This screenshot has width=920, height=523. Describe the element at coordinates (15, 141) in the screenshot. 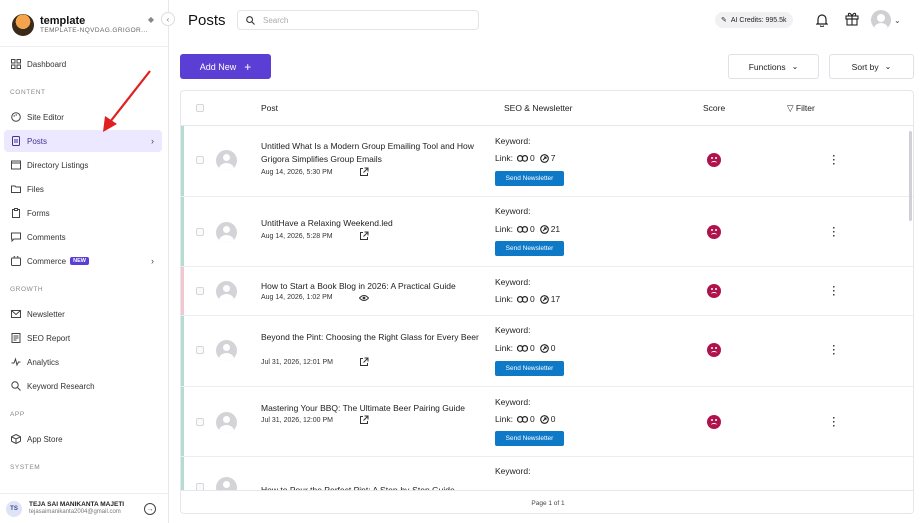

I see `document-icon` at that location.